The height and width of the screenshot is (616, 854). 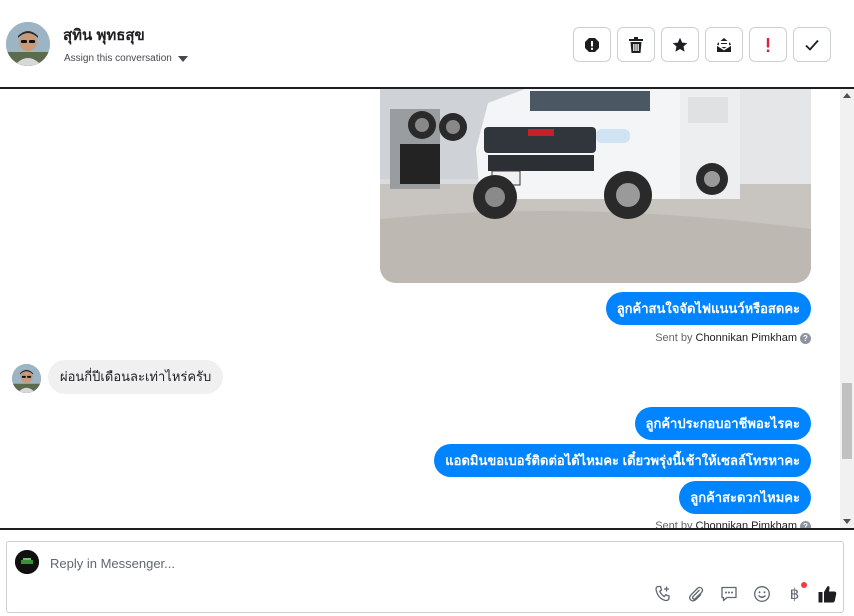 I want to click on star-icon, so click(x=680, y=44).